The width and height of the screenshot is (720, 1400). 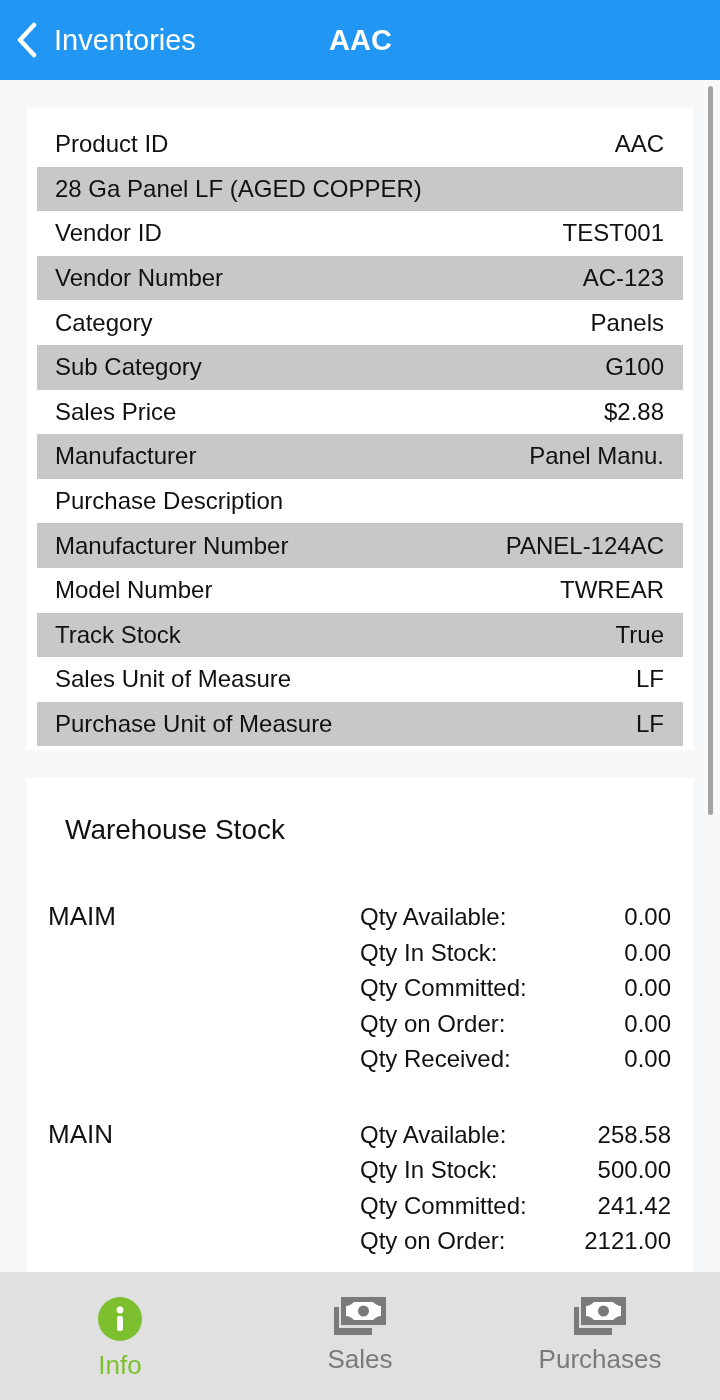 What do you see at coordinates (81, 1134) in the screenshot?
I see `warehouse-name: MAIN` at bounding box center [81, 1134].